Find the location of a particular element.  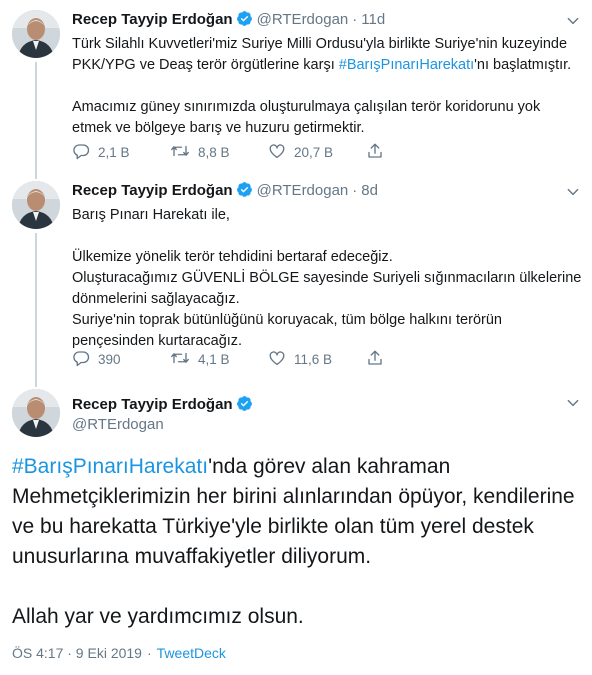

like-count: 11,6 B is located at coordinates (313, 359).